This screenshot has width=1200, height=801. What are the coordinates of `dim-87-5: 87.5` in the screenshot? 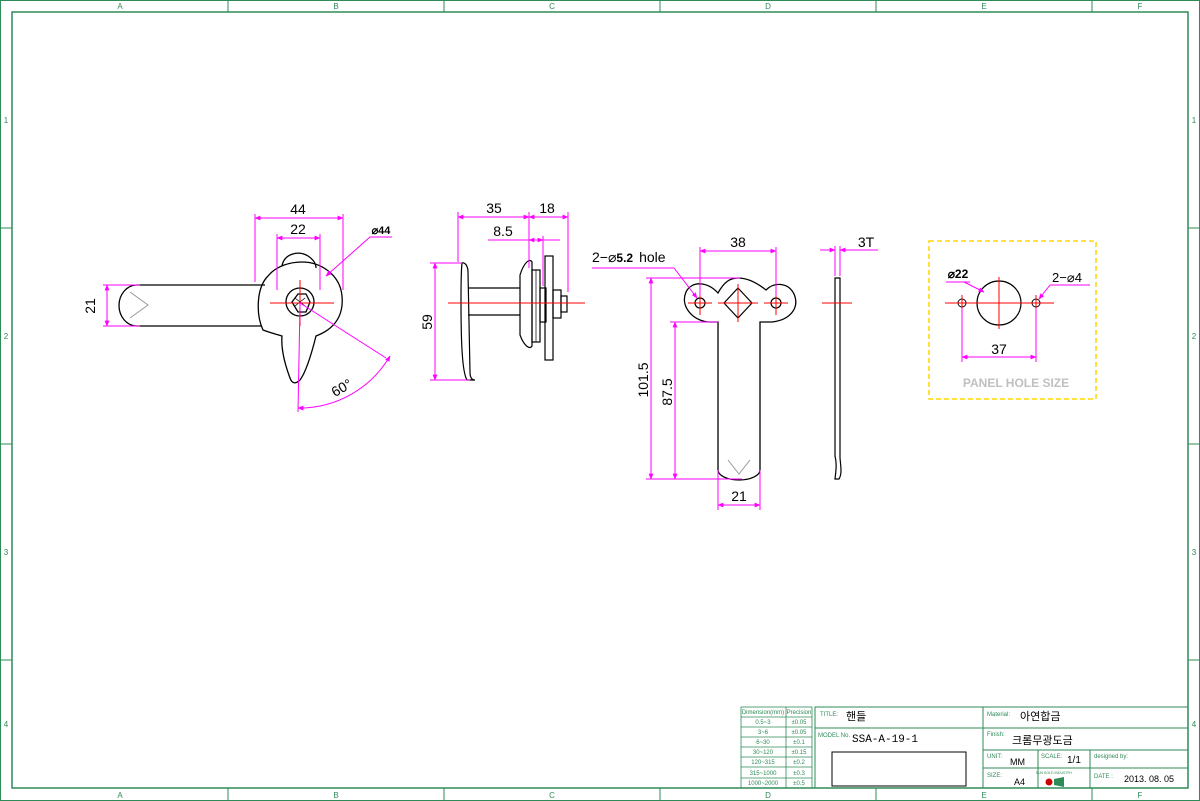 It's located at (667, 391).